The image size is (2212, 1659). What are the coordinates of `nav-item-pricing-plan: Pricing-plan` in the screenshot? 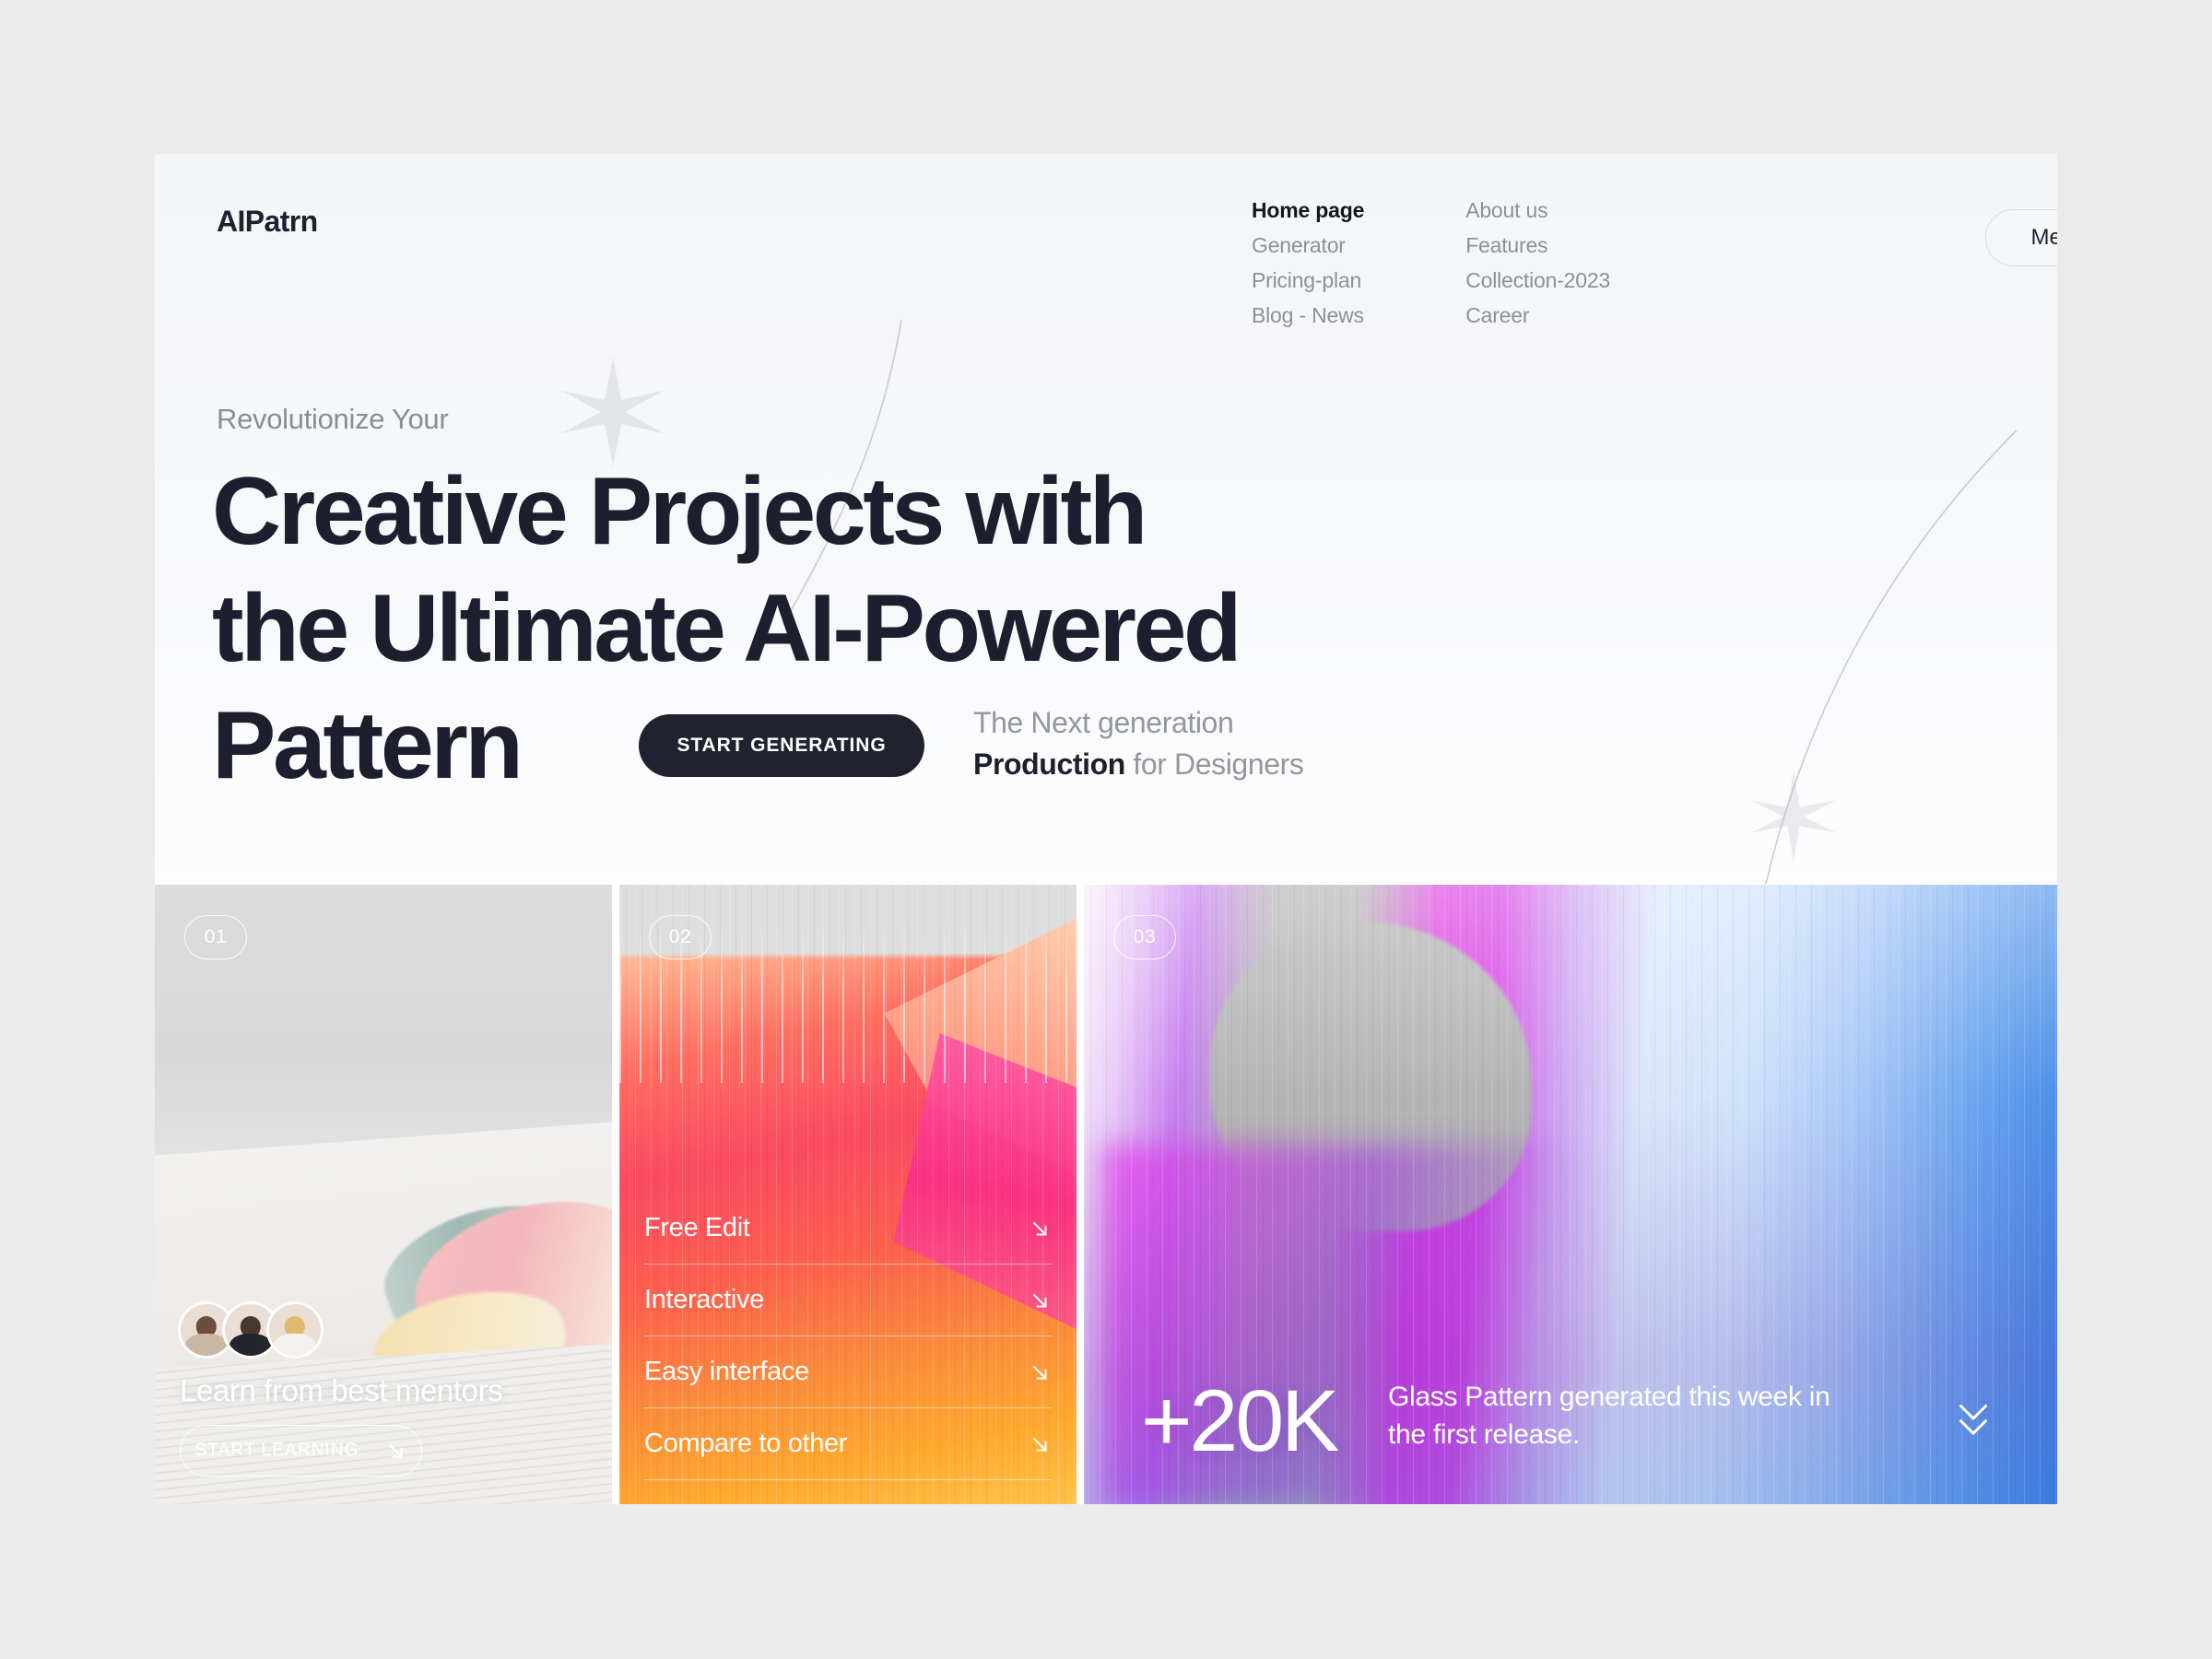 It's located at (1308, 280).